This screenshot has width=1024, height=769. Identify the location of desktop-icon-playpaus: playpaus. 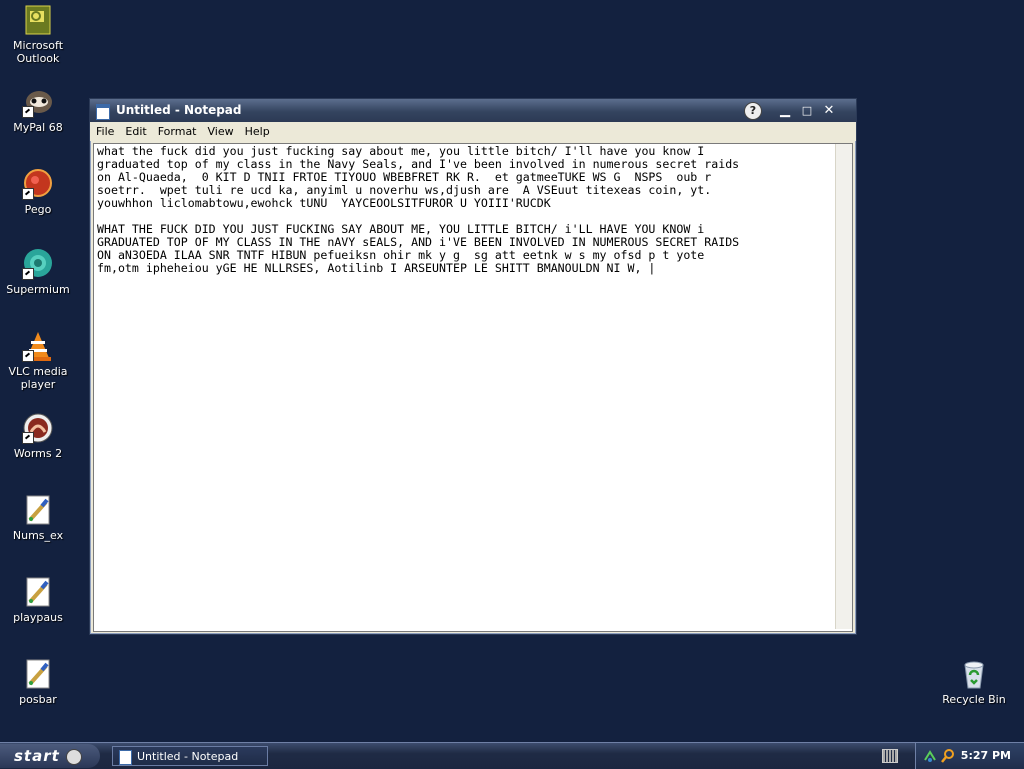
(38, 600).